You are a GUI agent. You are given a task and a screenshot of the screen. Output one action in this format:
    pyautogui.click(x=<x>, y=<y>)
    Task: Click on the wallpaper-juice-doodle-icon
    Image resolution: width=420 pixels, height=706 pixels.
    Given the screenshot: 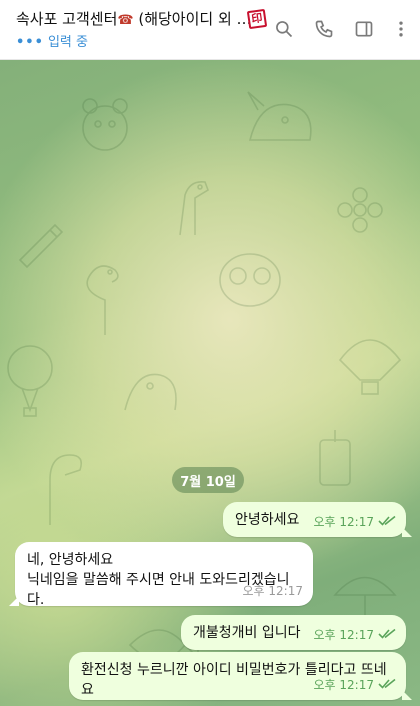 What is the action you would take?
    pyautogui.click(x=335, y=458)
    